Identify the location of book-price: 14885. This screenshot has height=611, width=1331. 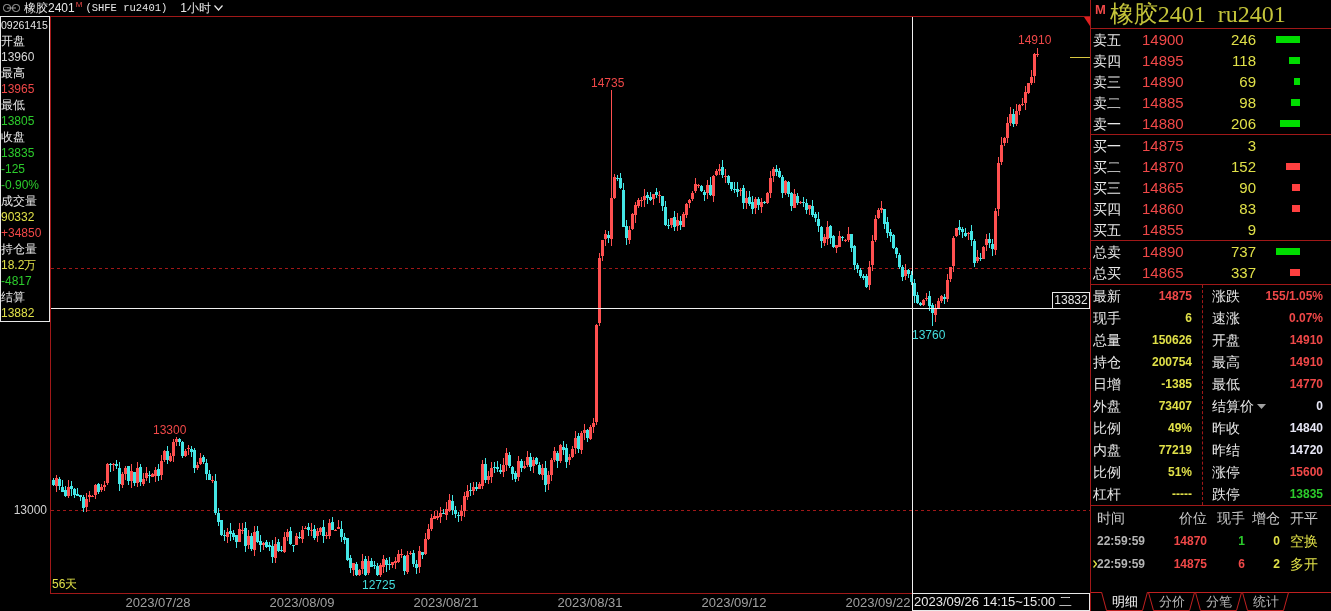
(1163, 102).